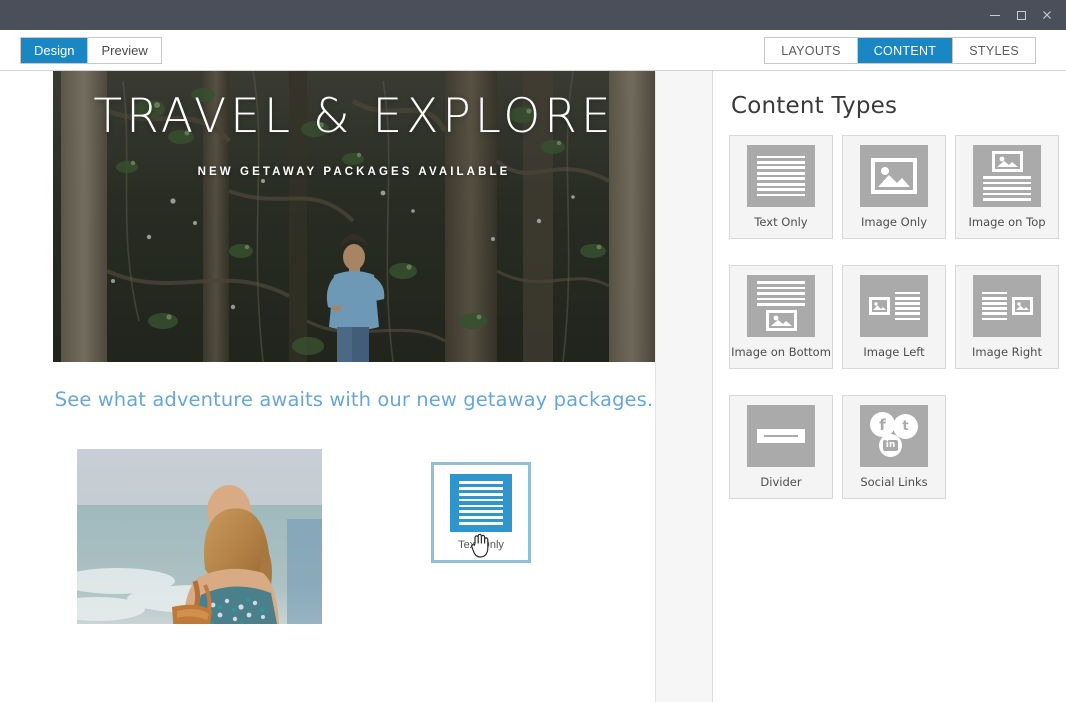  Describe the element at coordinates (905, 50) in the screenshot. I see `tab-content: CONTENT` at that location.